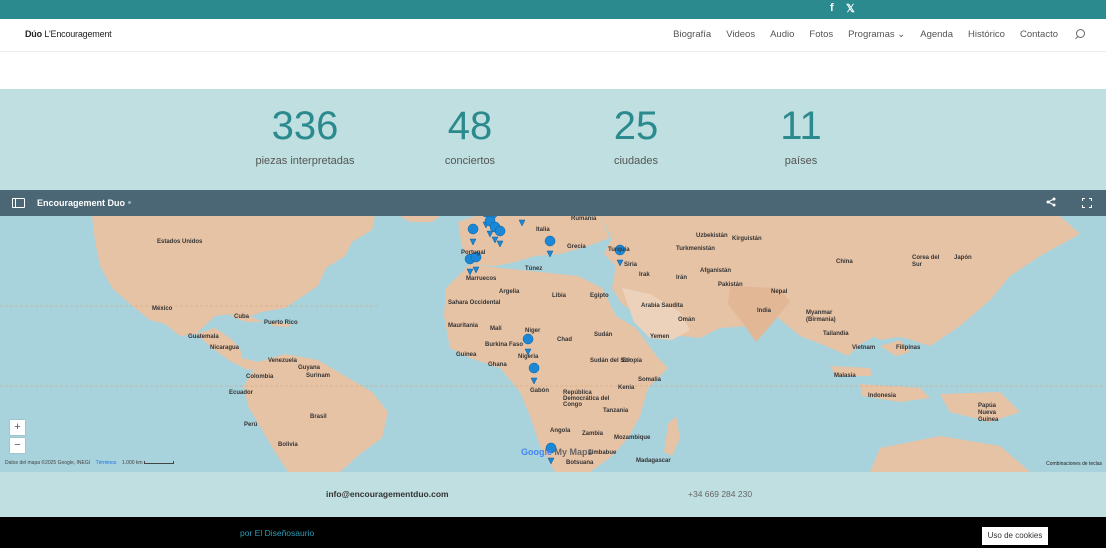 Image resolution: width=1106 pixels, height=548 pixels. Describe the element at coordinates (821, 34) in the screenshot. I see `nav-fotos: Fotos` at that location.